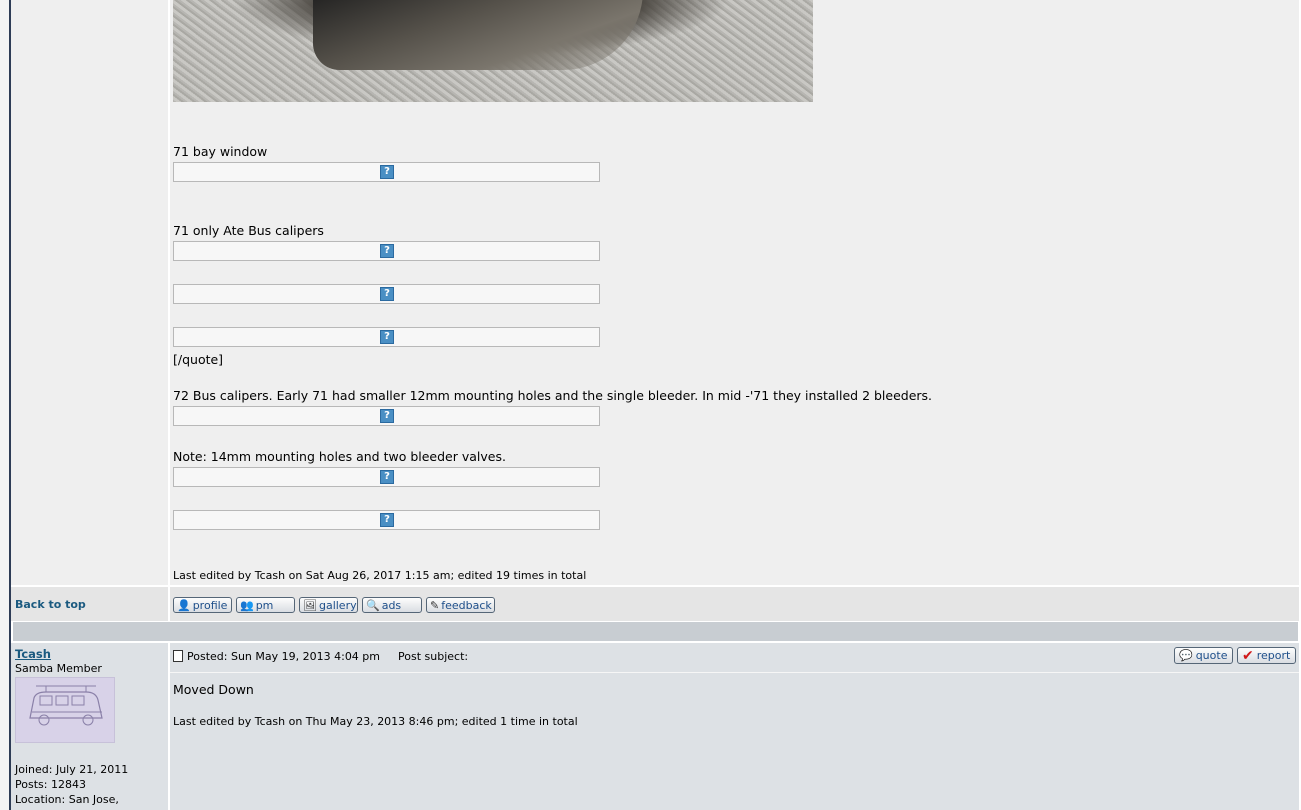 This screenshot has width=1301, height=810. What do you see at coordinates (178, 655) in the screenshot?
I see `post-icon` at bounding box center [178, 655].